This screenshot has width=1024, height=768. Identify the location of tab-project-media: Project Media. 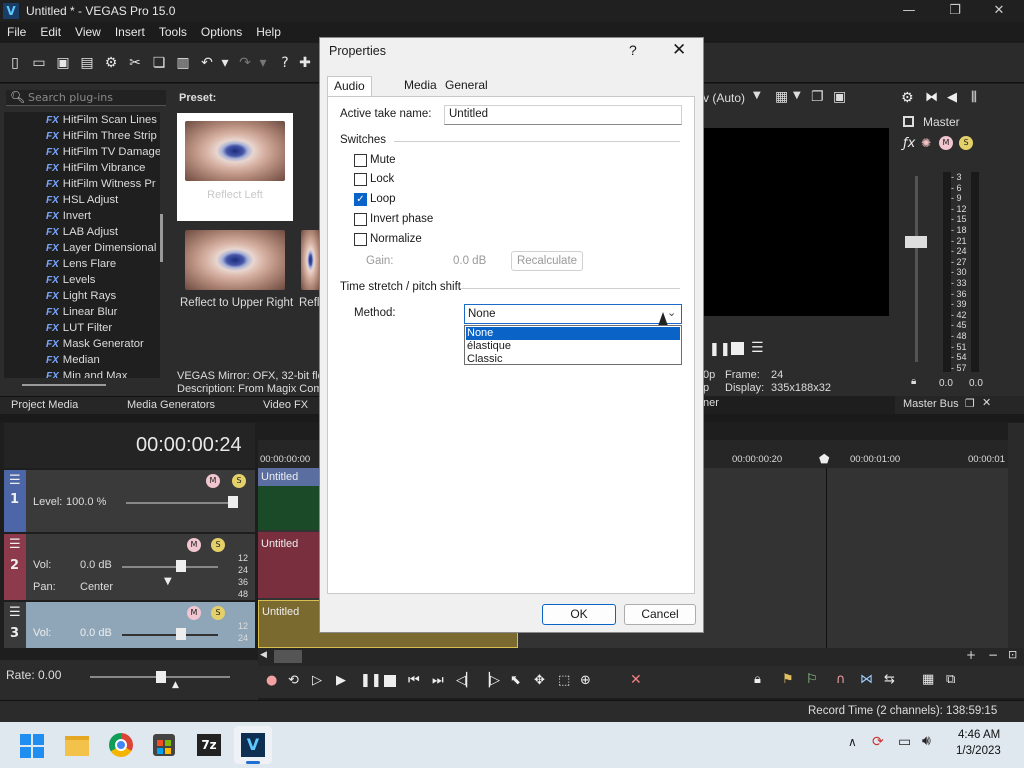
(44, 405).